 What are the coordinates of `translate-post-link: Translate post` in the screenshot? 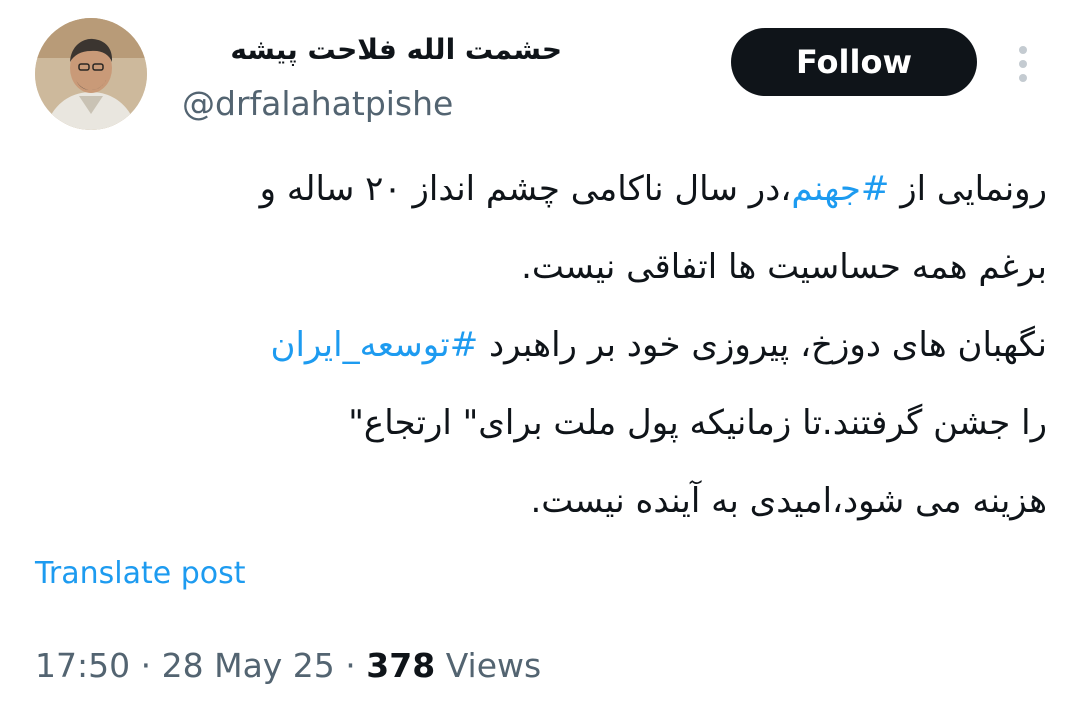 It's located at (140, 574).